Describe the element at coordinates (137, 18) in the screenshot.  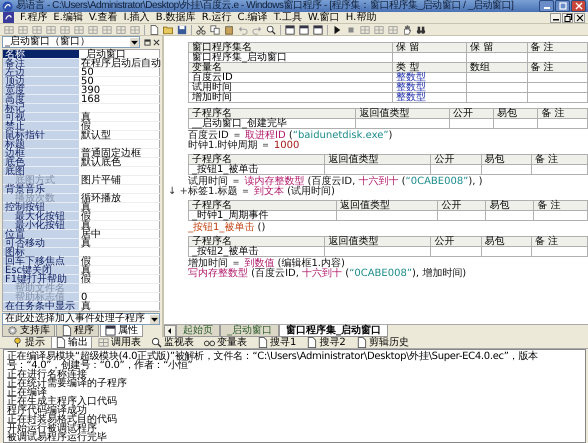
I see `menu-item: I.插入` at that location.